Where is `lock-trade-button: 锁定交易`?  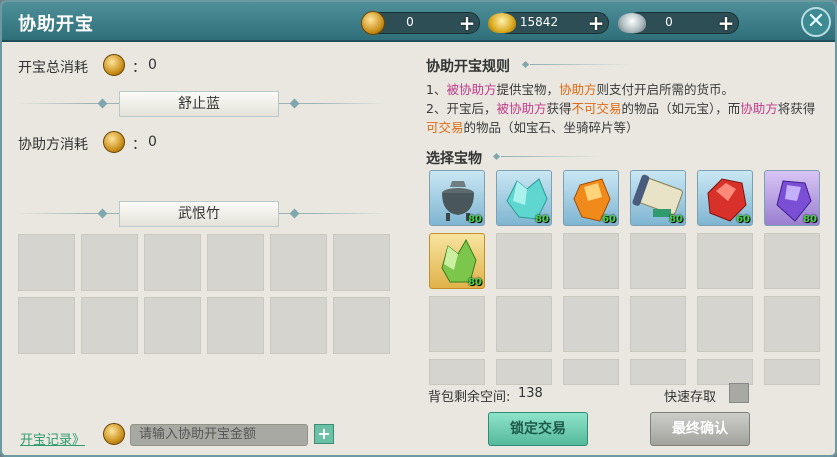 lock-trade-button: 锁定交易 is located at coordinates (538, 429).